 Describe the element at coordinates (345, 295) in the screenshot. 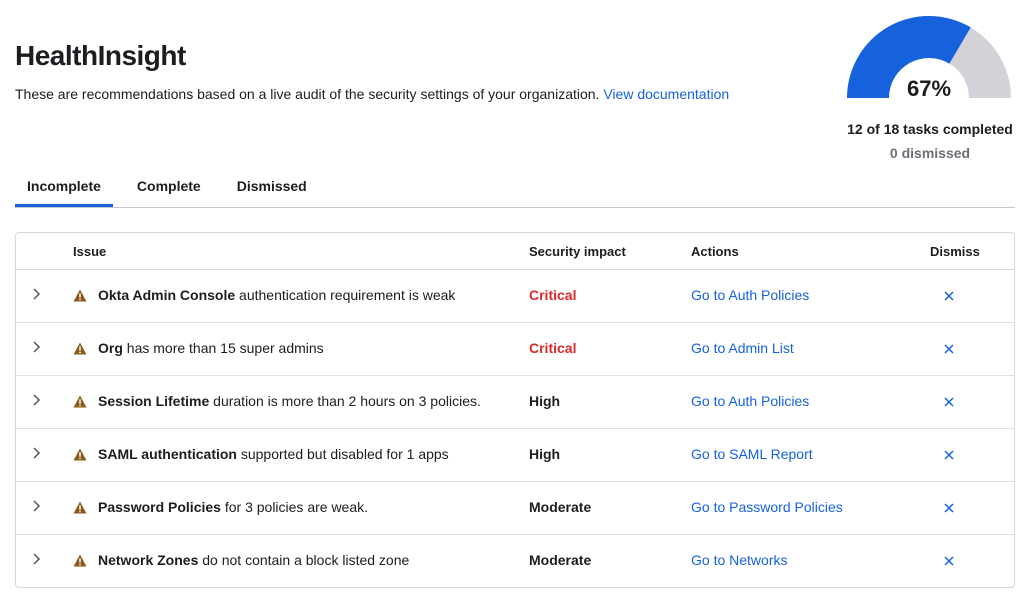

I see `issue-description: authentication requirement is weak` at that location.